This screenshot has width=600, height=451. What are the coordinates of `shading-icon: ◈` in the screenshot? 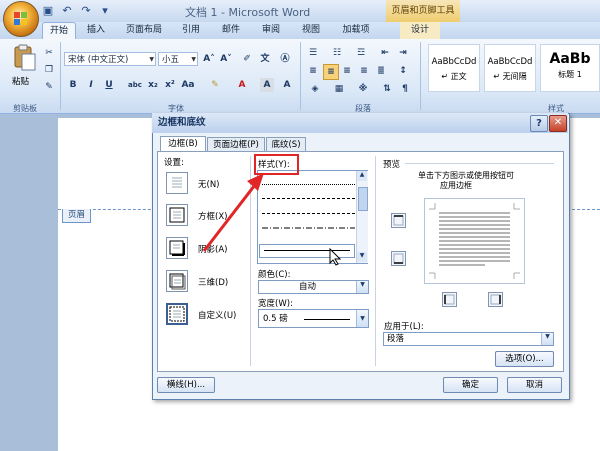 It's located at (315, 89).